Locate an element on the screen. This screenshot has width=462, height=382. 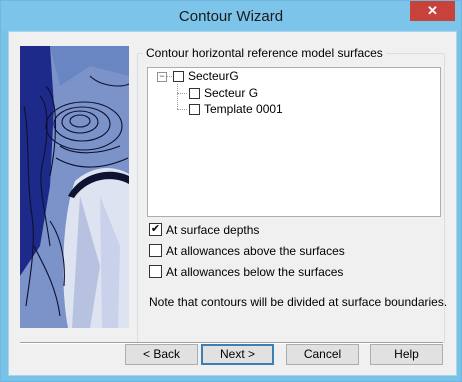
close-button: ✕ is located at coordinates (432, 11).